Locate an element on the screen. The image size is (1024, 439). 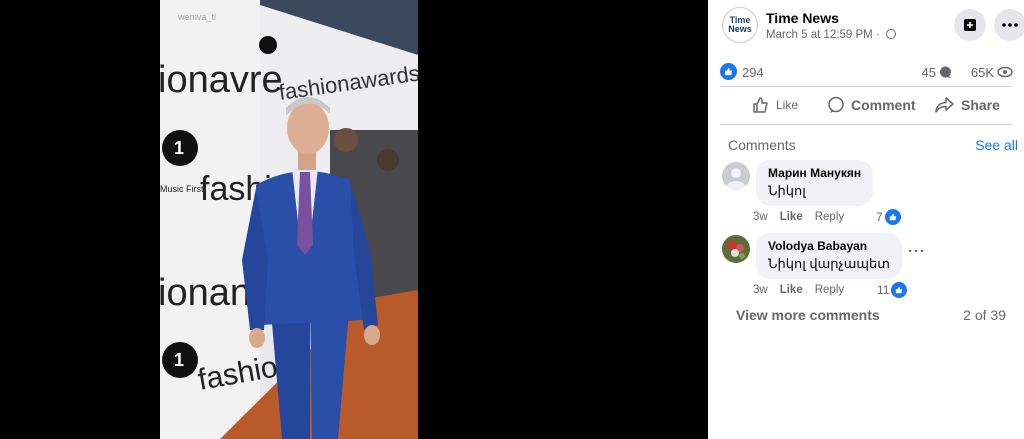
view-more-comments-link: View more comments is located at coordinates (808, 315).